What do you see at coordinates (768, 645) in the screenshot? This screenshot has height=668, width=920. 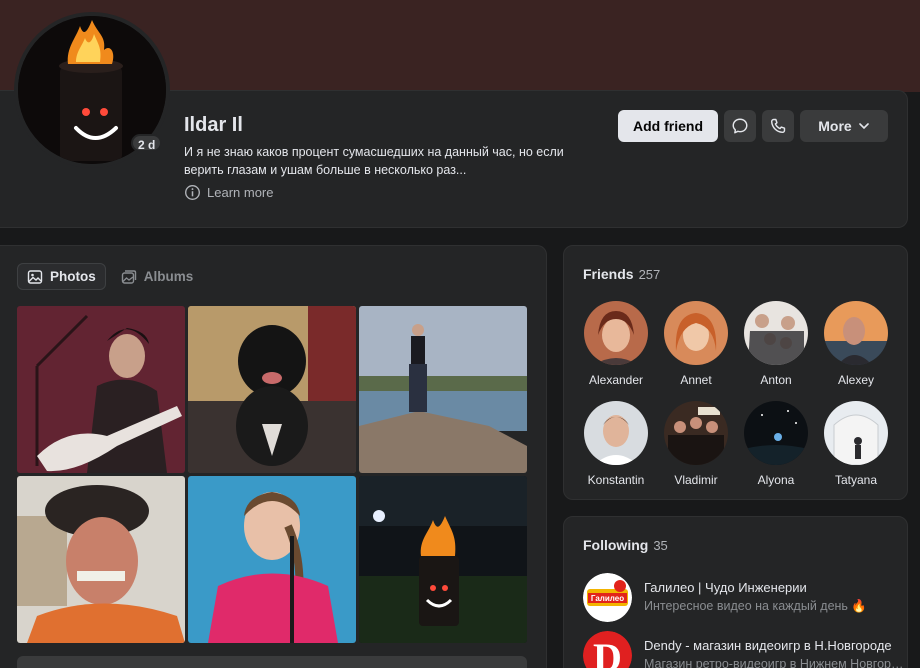 I see `following-name: Dendy - магазин видеоигр в Н.Новгороде` at bounding box center [768, 645].